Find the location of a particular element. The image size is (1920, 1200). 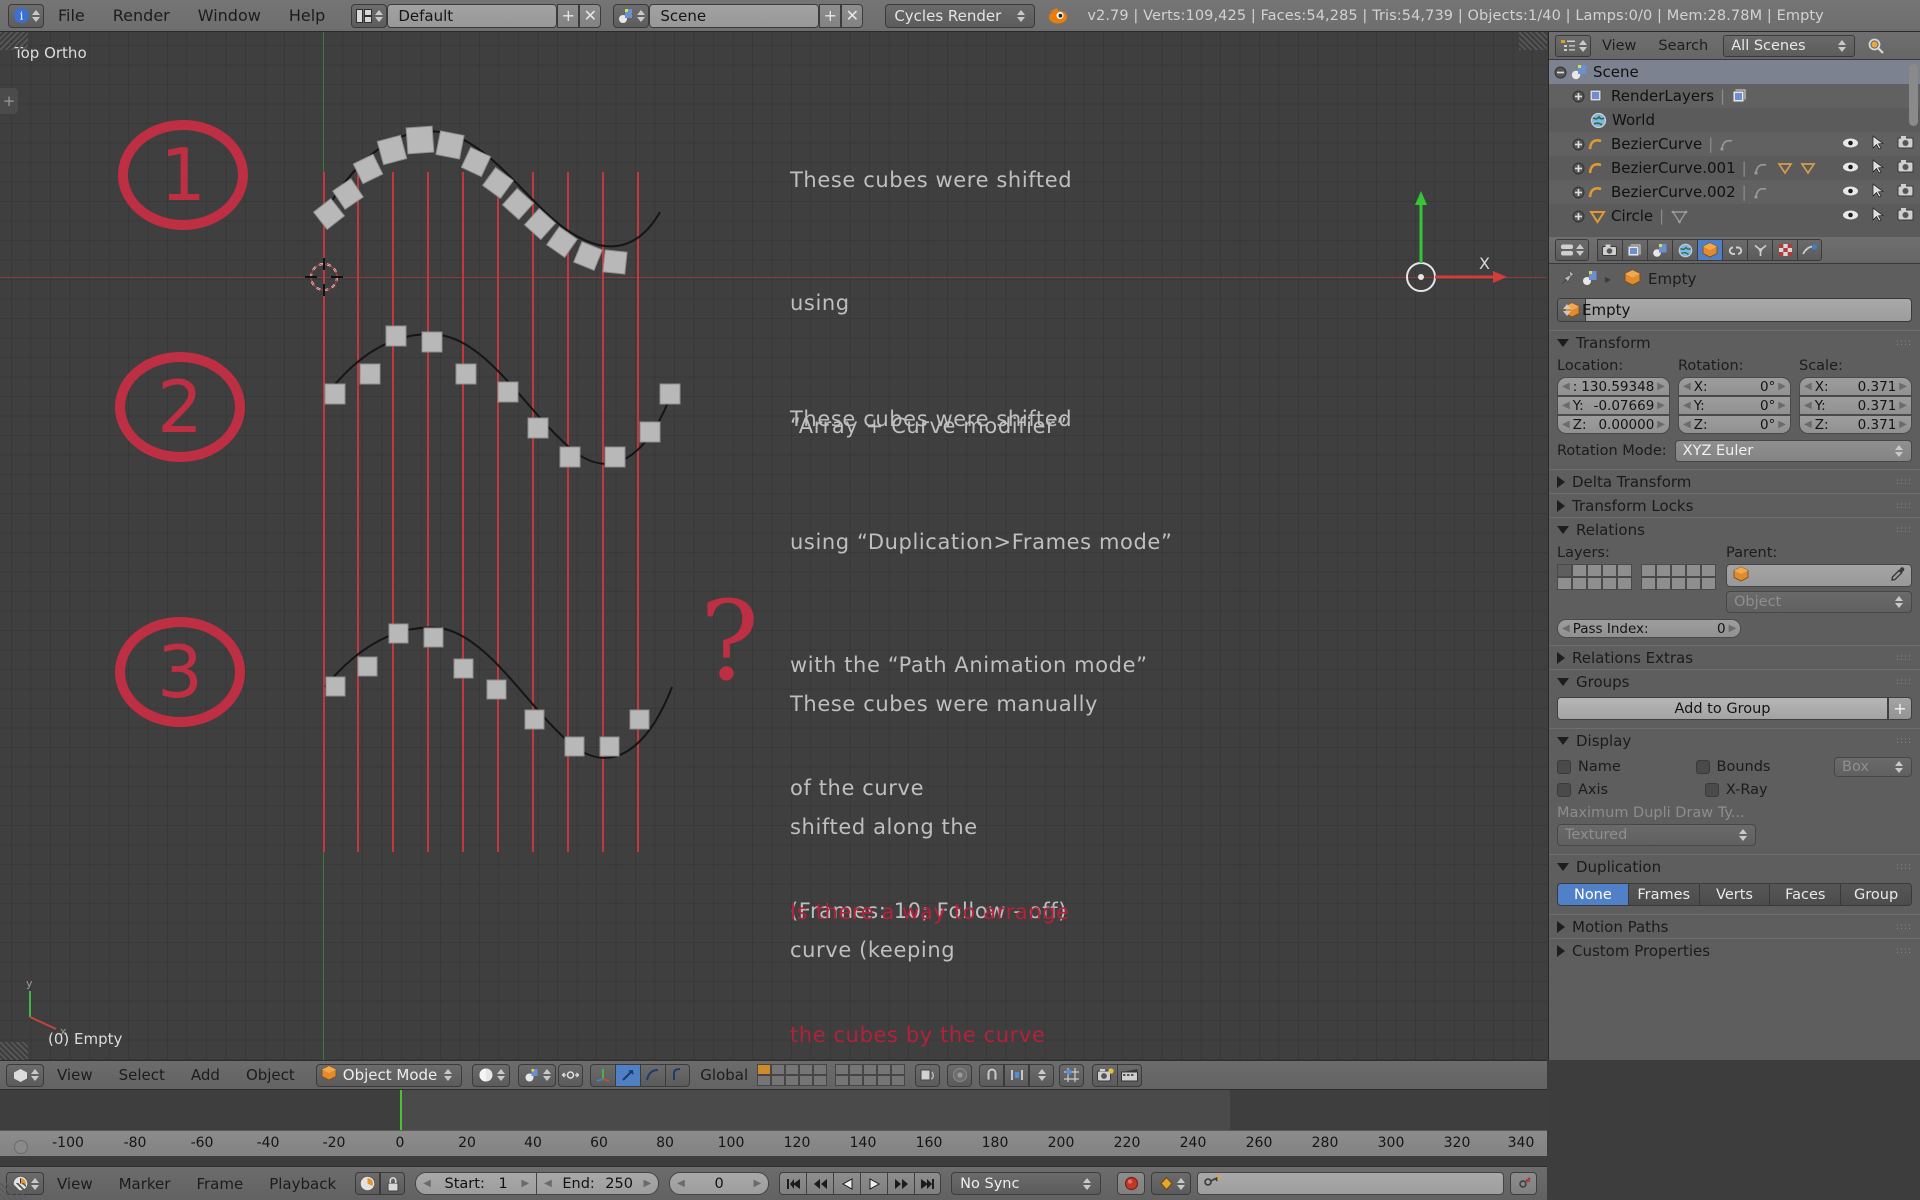

add-scene-button: + is located at coordinates (830, 15).